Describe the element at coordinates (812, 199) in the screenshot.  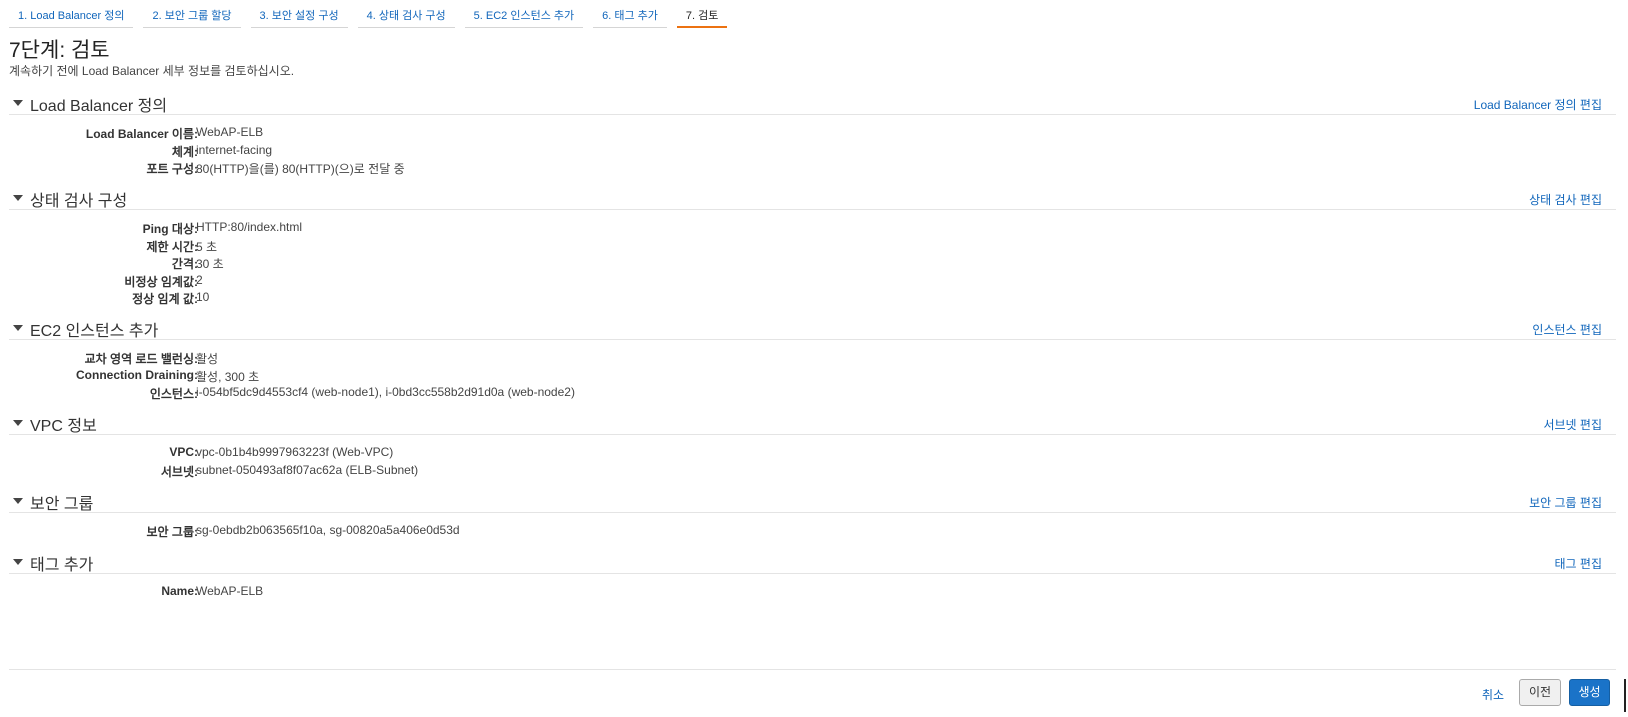
I see `section-header: 상태 검사 구성 상태 검사 편집` at that location.